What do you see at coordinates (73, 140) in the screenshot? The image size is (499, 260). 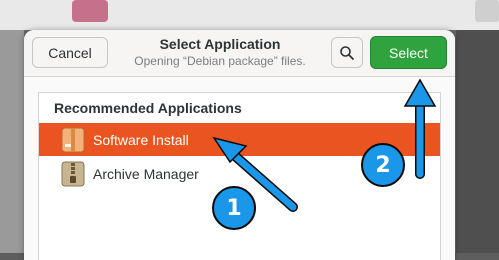 I see `package-icon` at bounding box center [73, 140].